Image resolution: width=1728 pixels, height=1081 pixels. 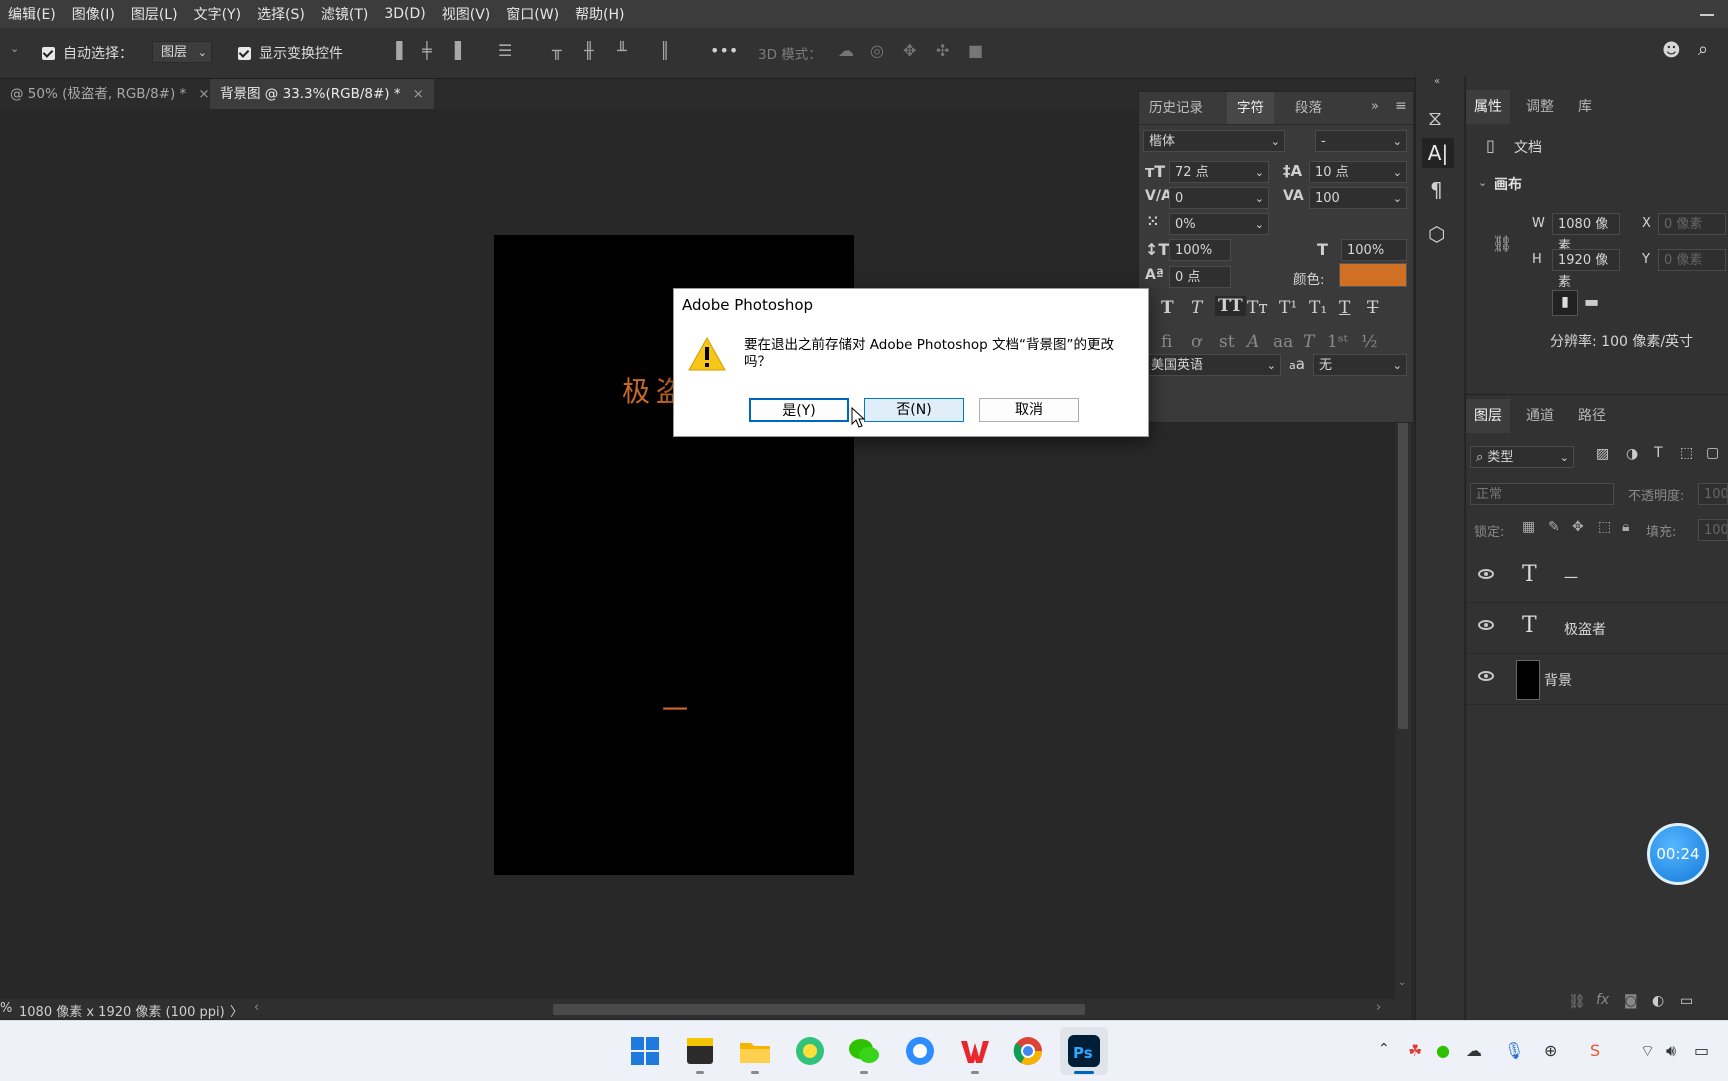 I want to click on windows-start-icon, so click(x=645, y=1051).